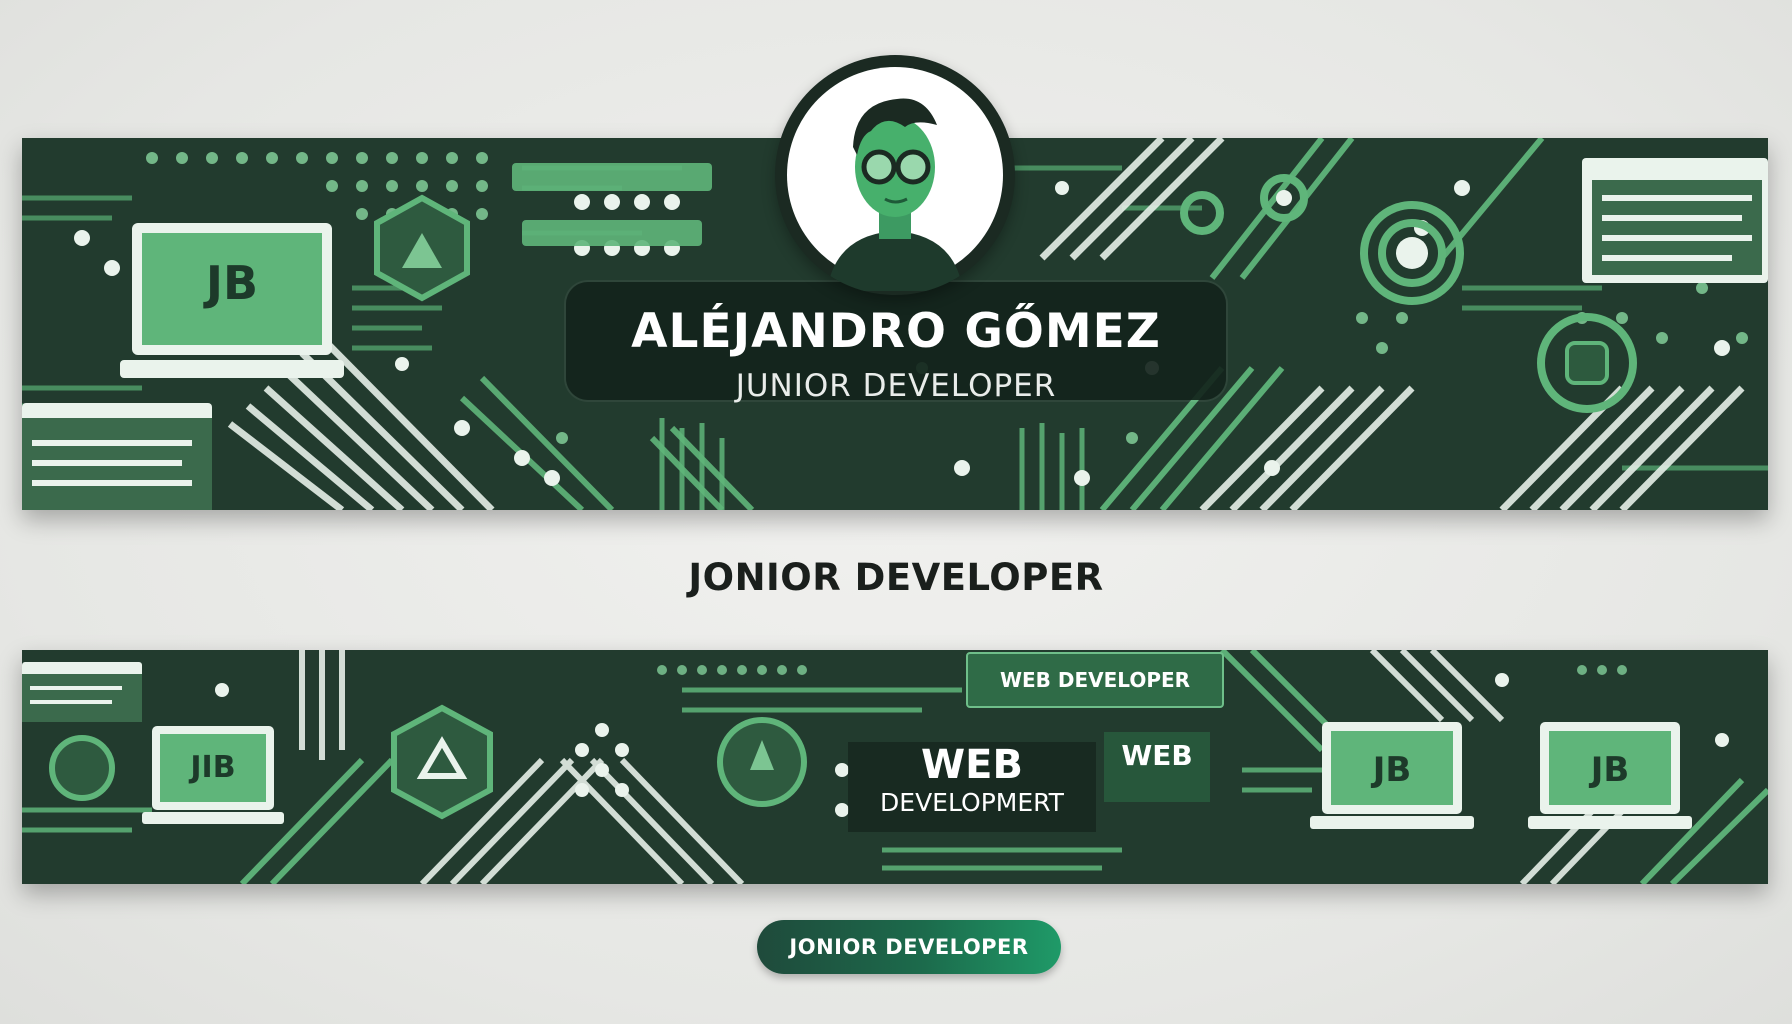  I want to click on web-development-line2: DEVELOPMERT, so click(972, 802).